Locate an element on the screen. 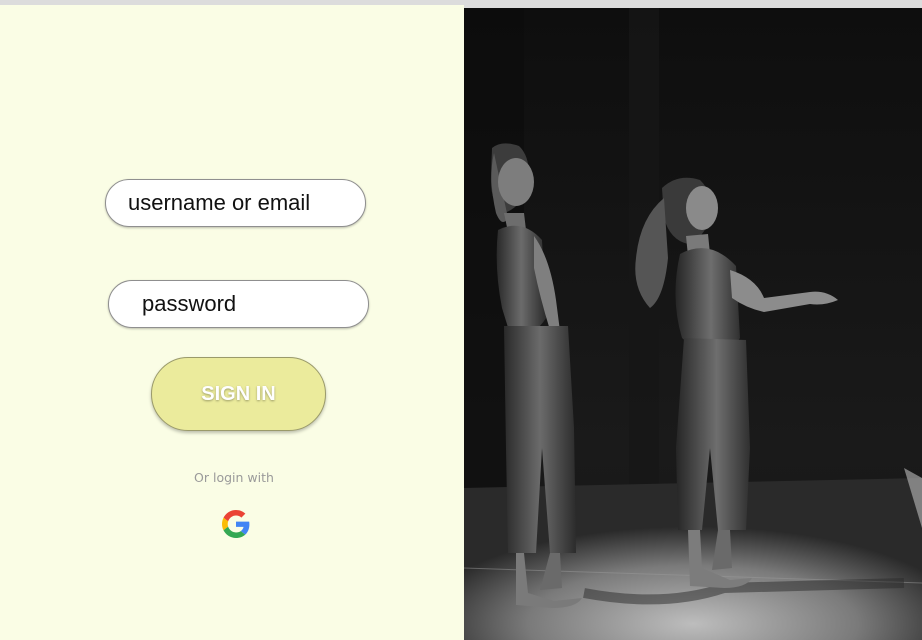 The height and width of the screenshot is (640, 922). google-logo-icon is located at coordinates (236, 524).